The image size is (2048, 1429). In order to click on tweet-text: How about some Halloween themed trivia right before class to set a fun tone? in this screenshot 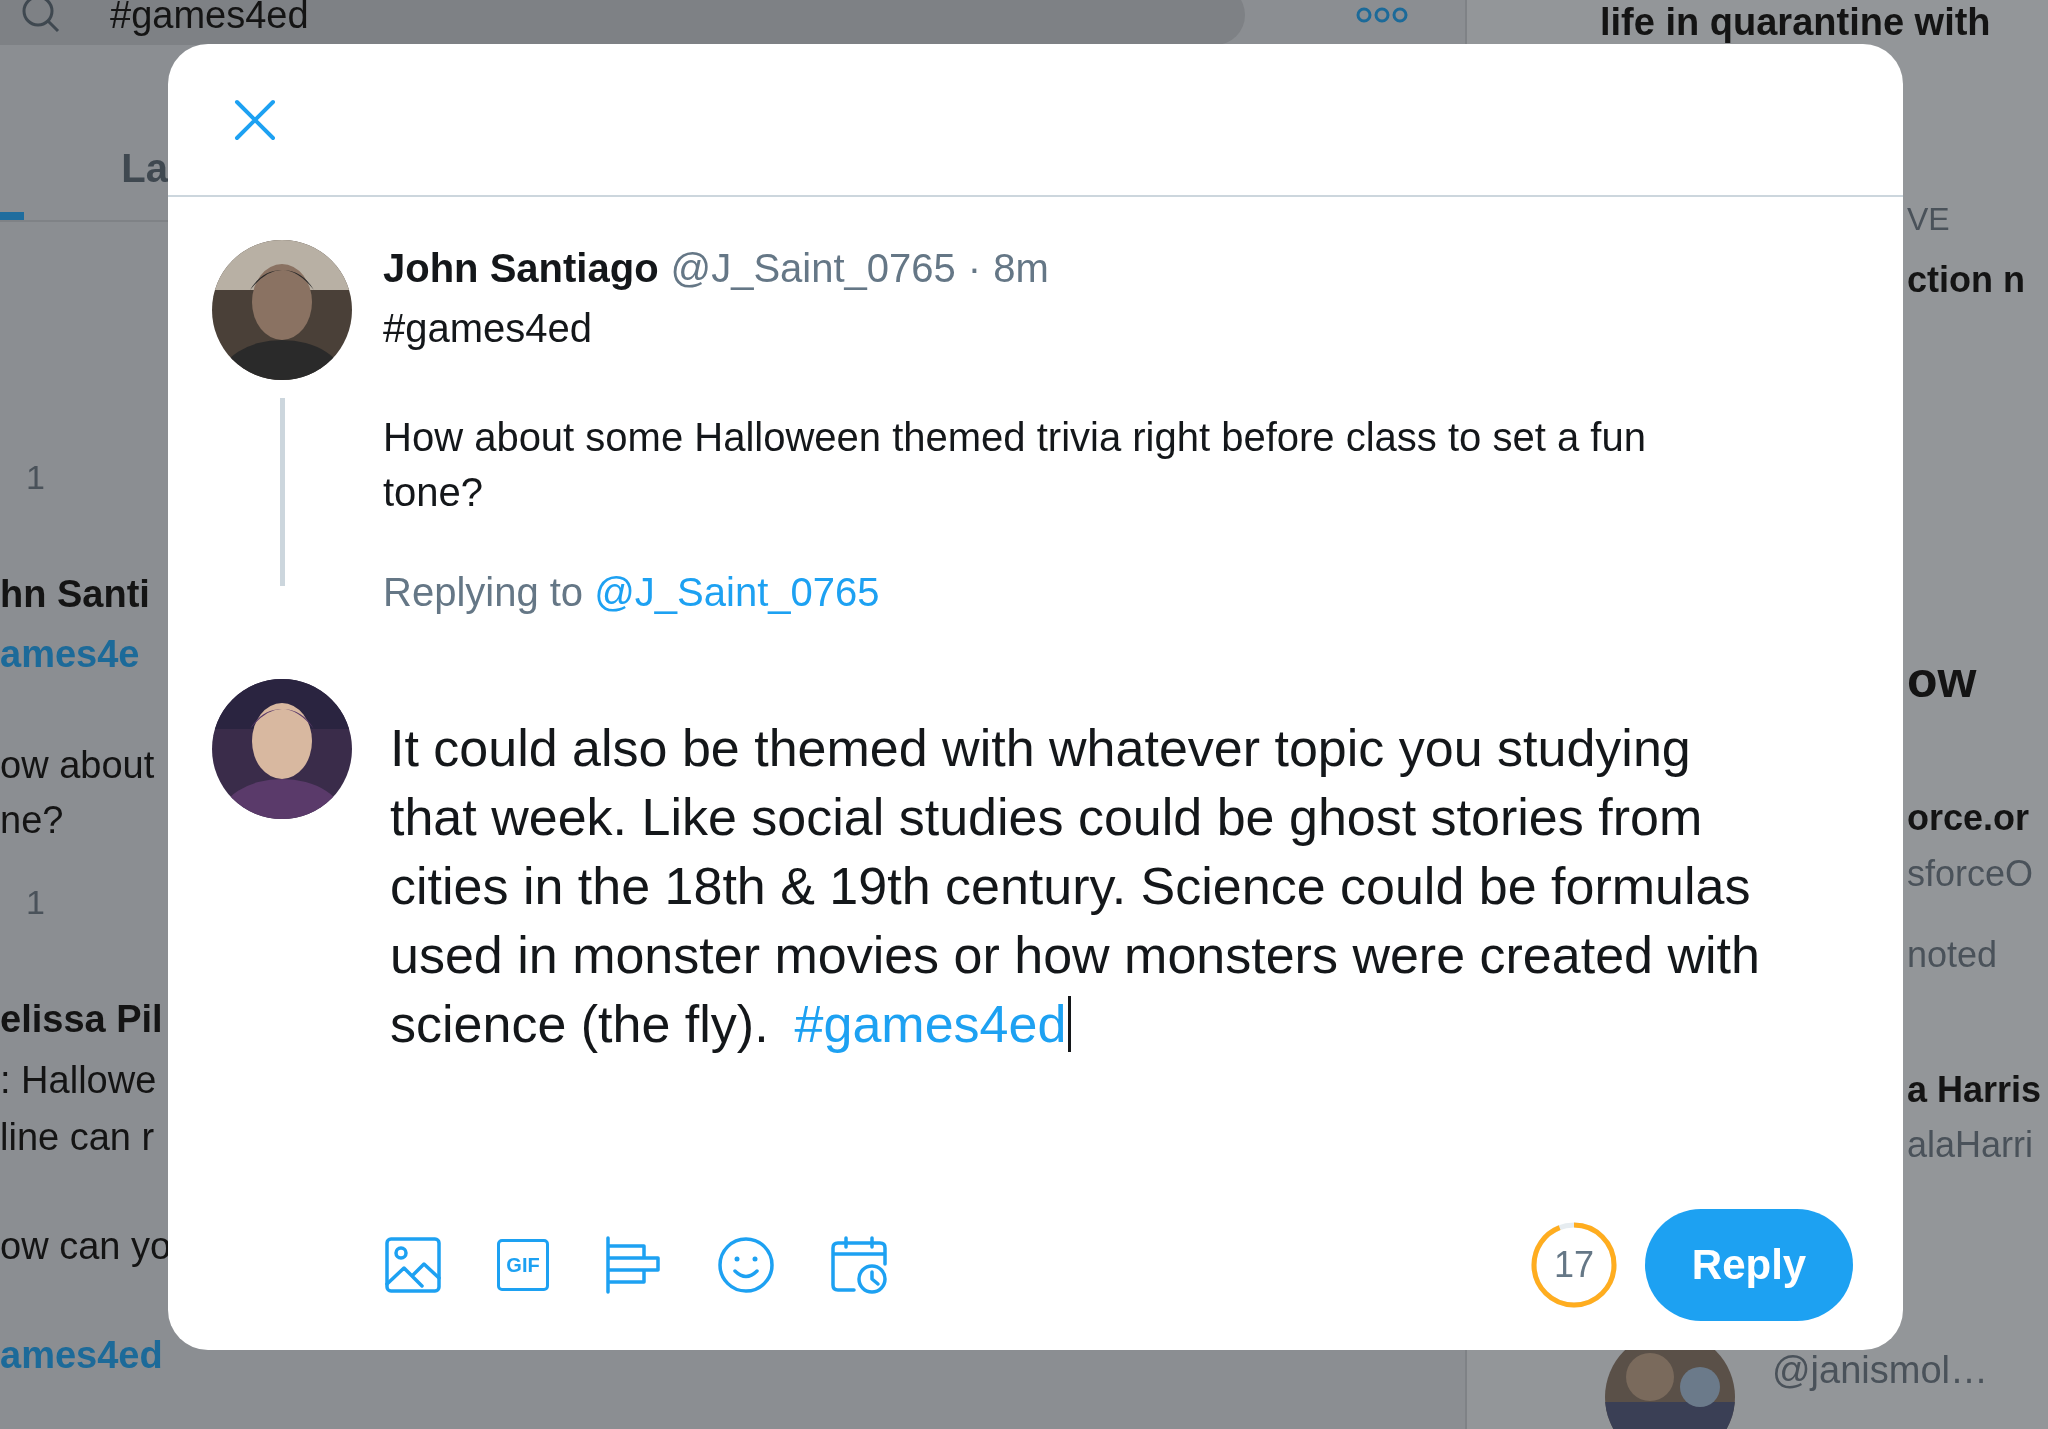, I will do `click(1015, 465)`.